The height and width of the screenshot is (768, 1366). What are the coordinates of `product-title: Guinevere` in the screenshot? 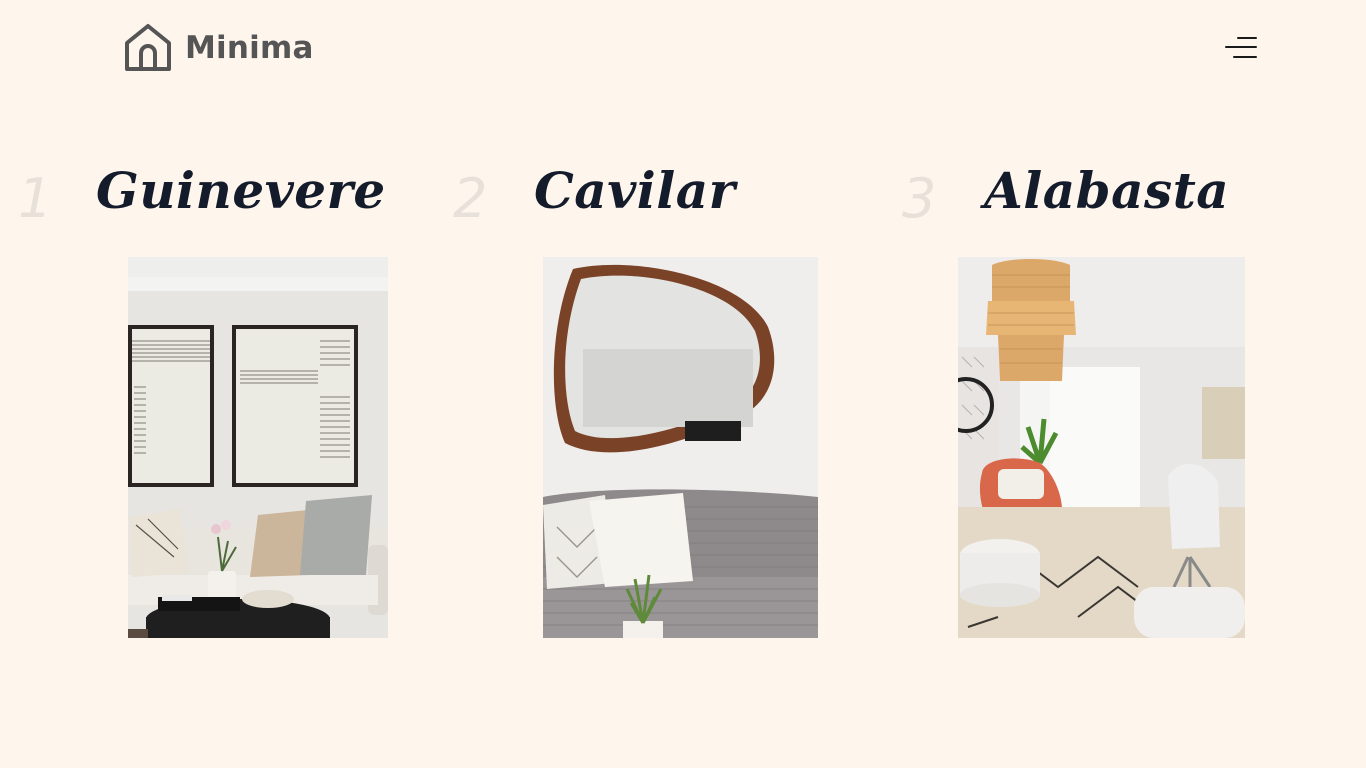 It's located at (241, 191).